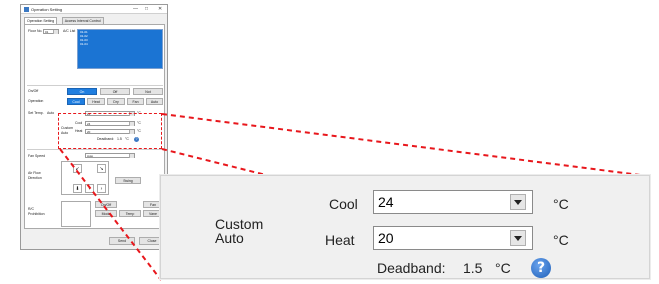  I want to click on floor-label: Floor No., so click(35, 31).